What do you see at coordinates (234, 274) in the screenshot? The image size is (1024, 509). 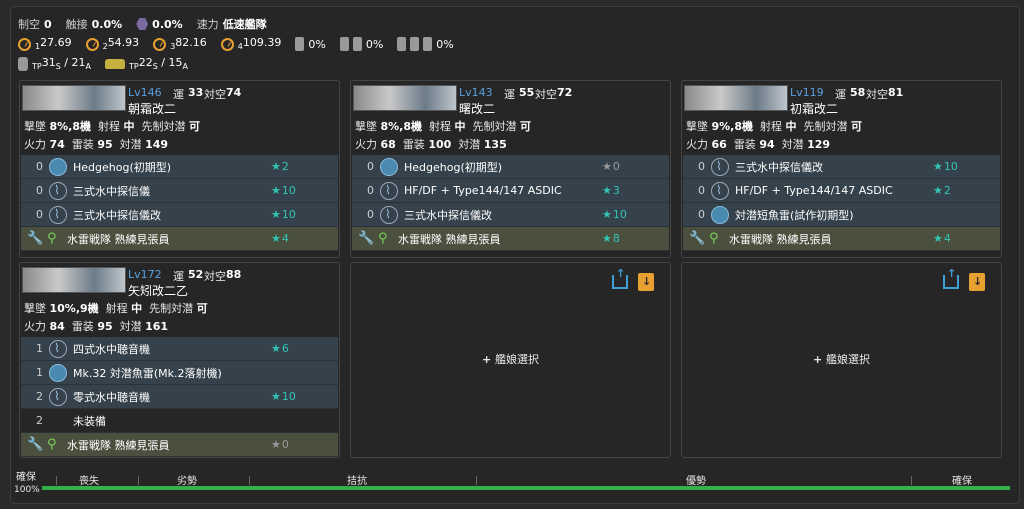 I see `aa-stat-value: 88` at bounding box center [234, 274].